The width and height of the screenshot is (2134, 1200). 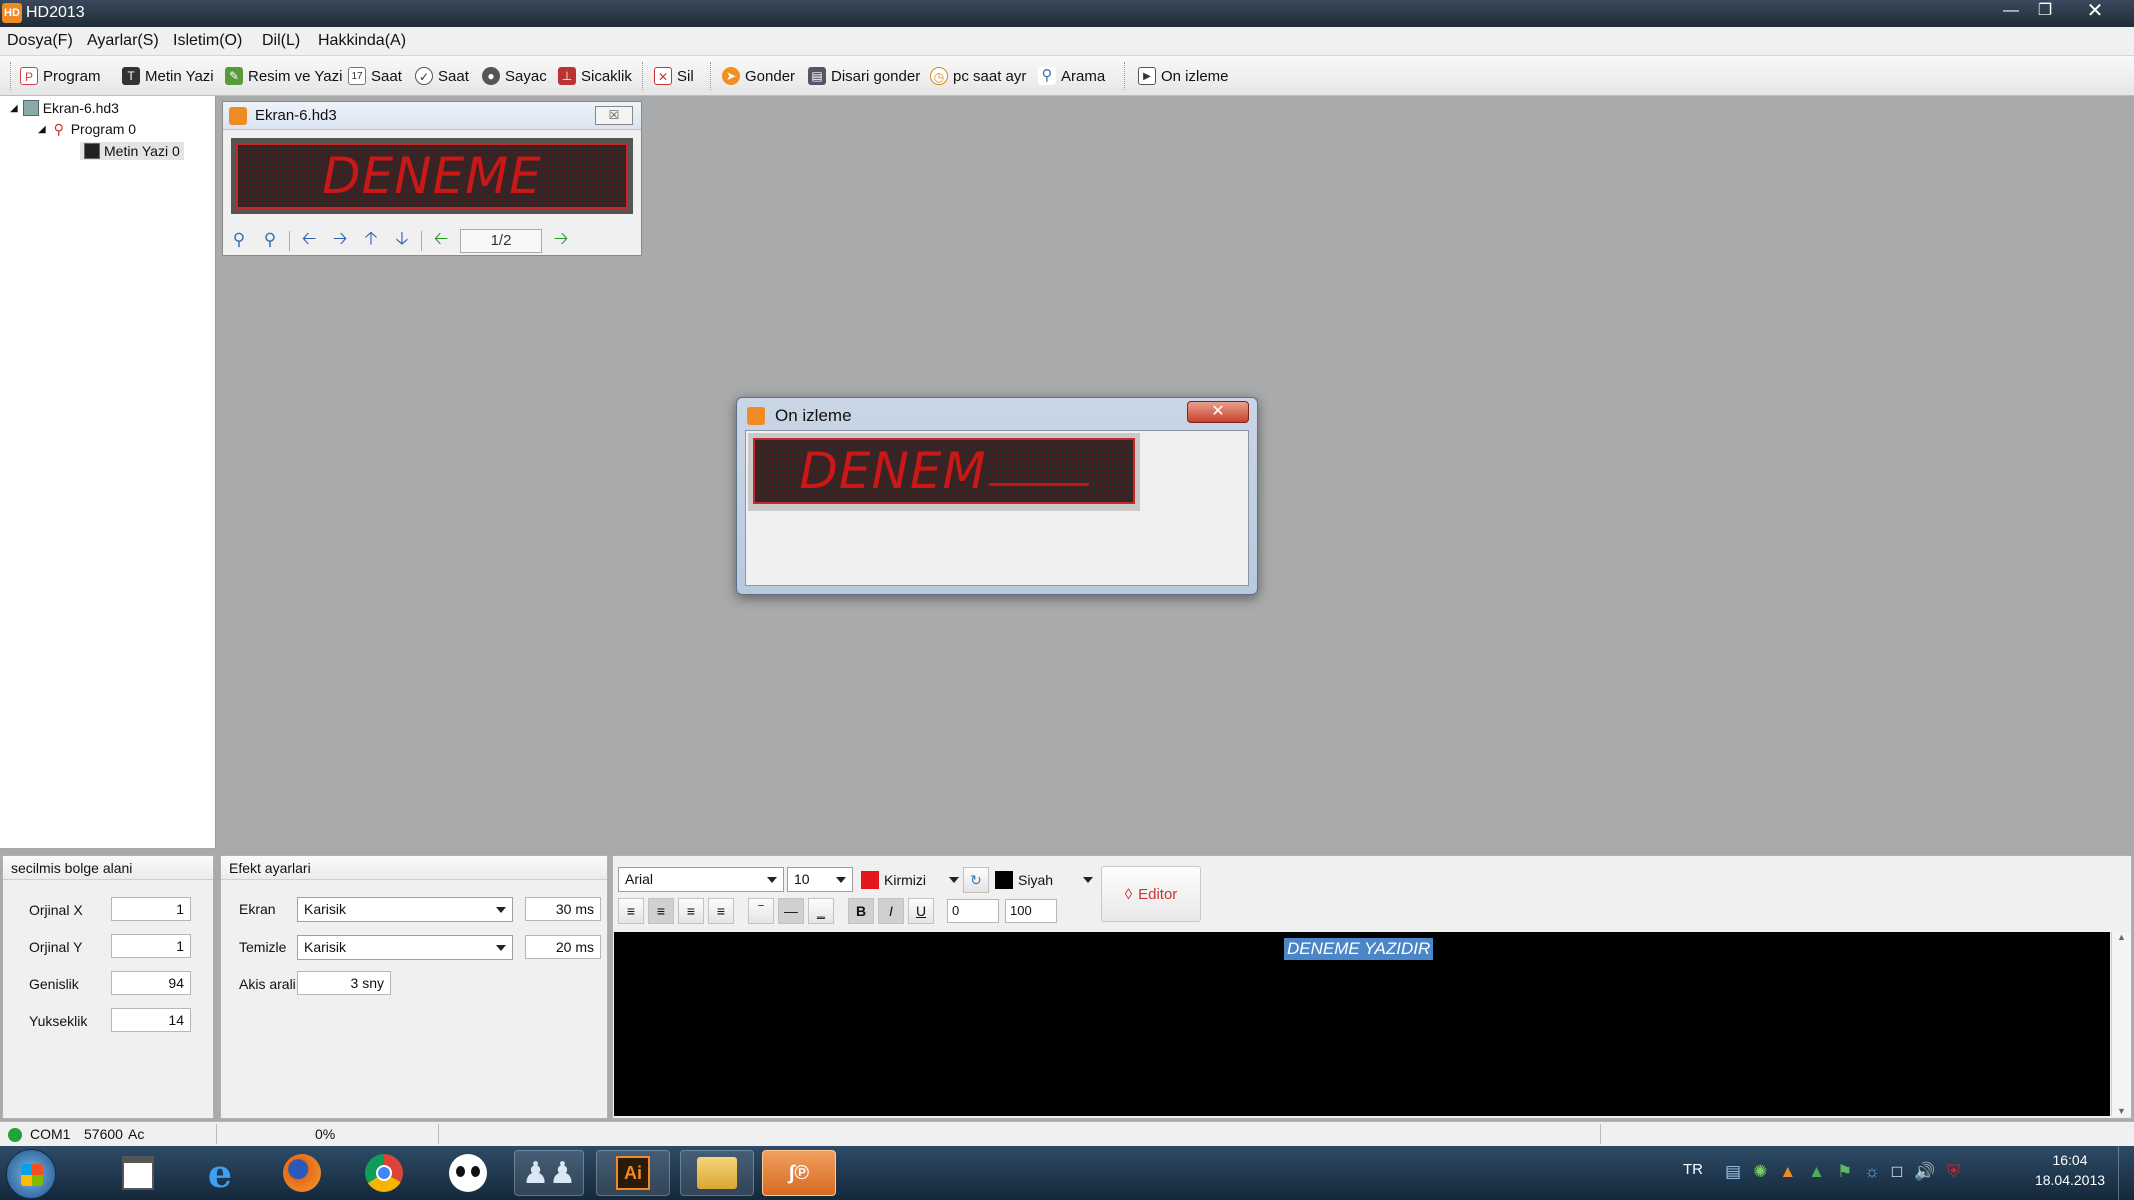 What do you see at coordinates (1733, 1172) in the screenshot?
I see `network-icon: ▤` at bounding box center [1733, 1172].